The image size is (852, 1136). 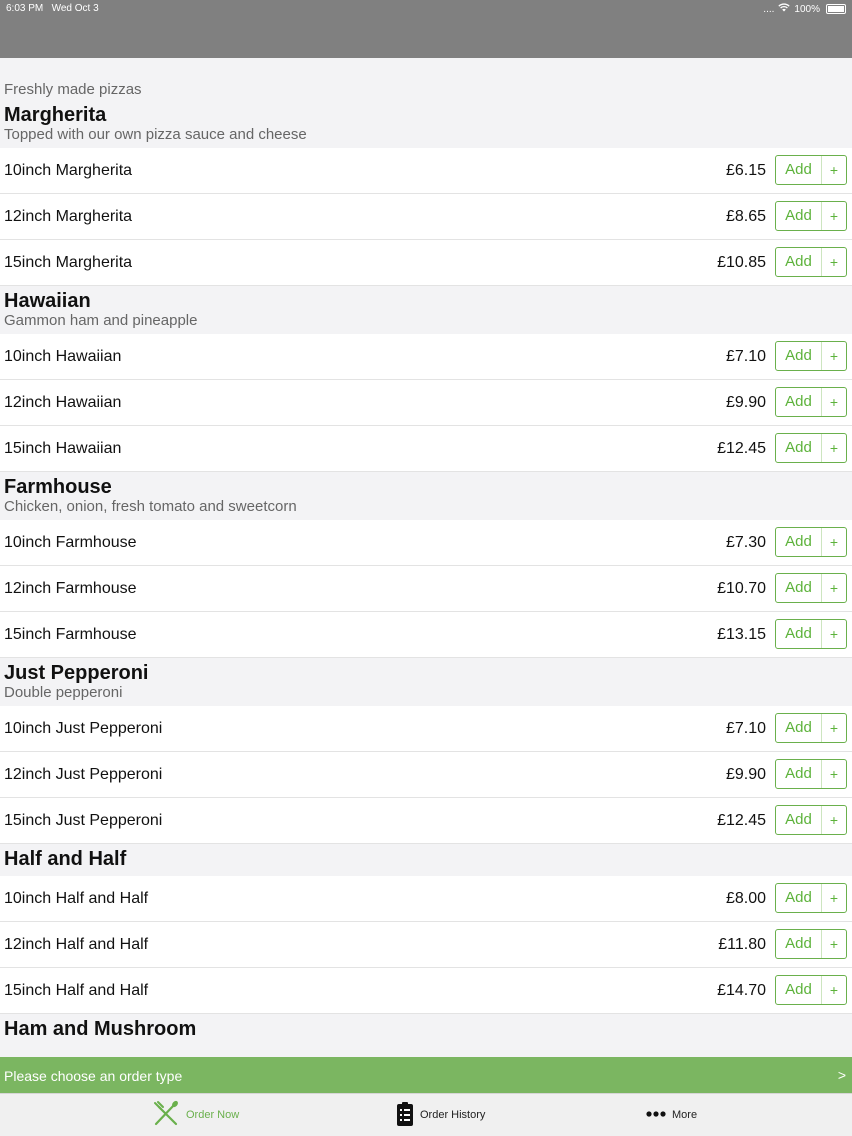 I want to click on menu-item-price: £8.00, so click(x=745, y=898).